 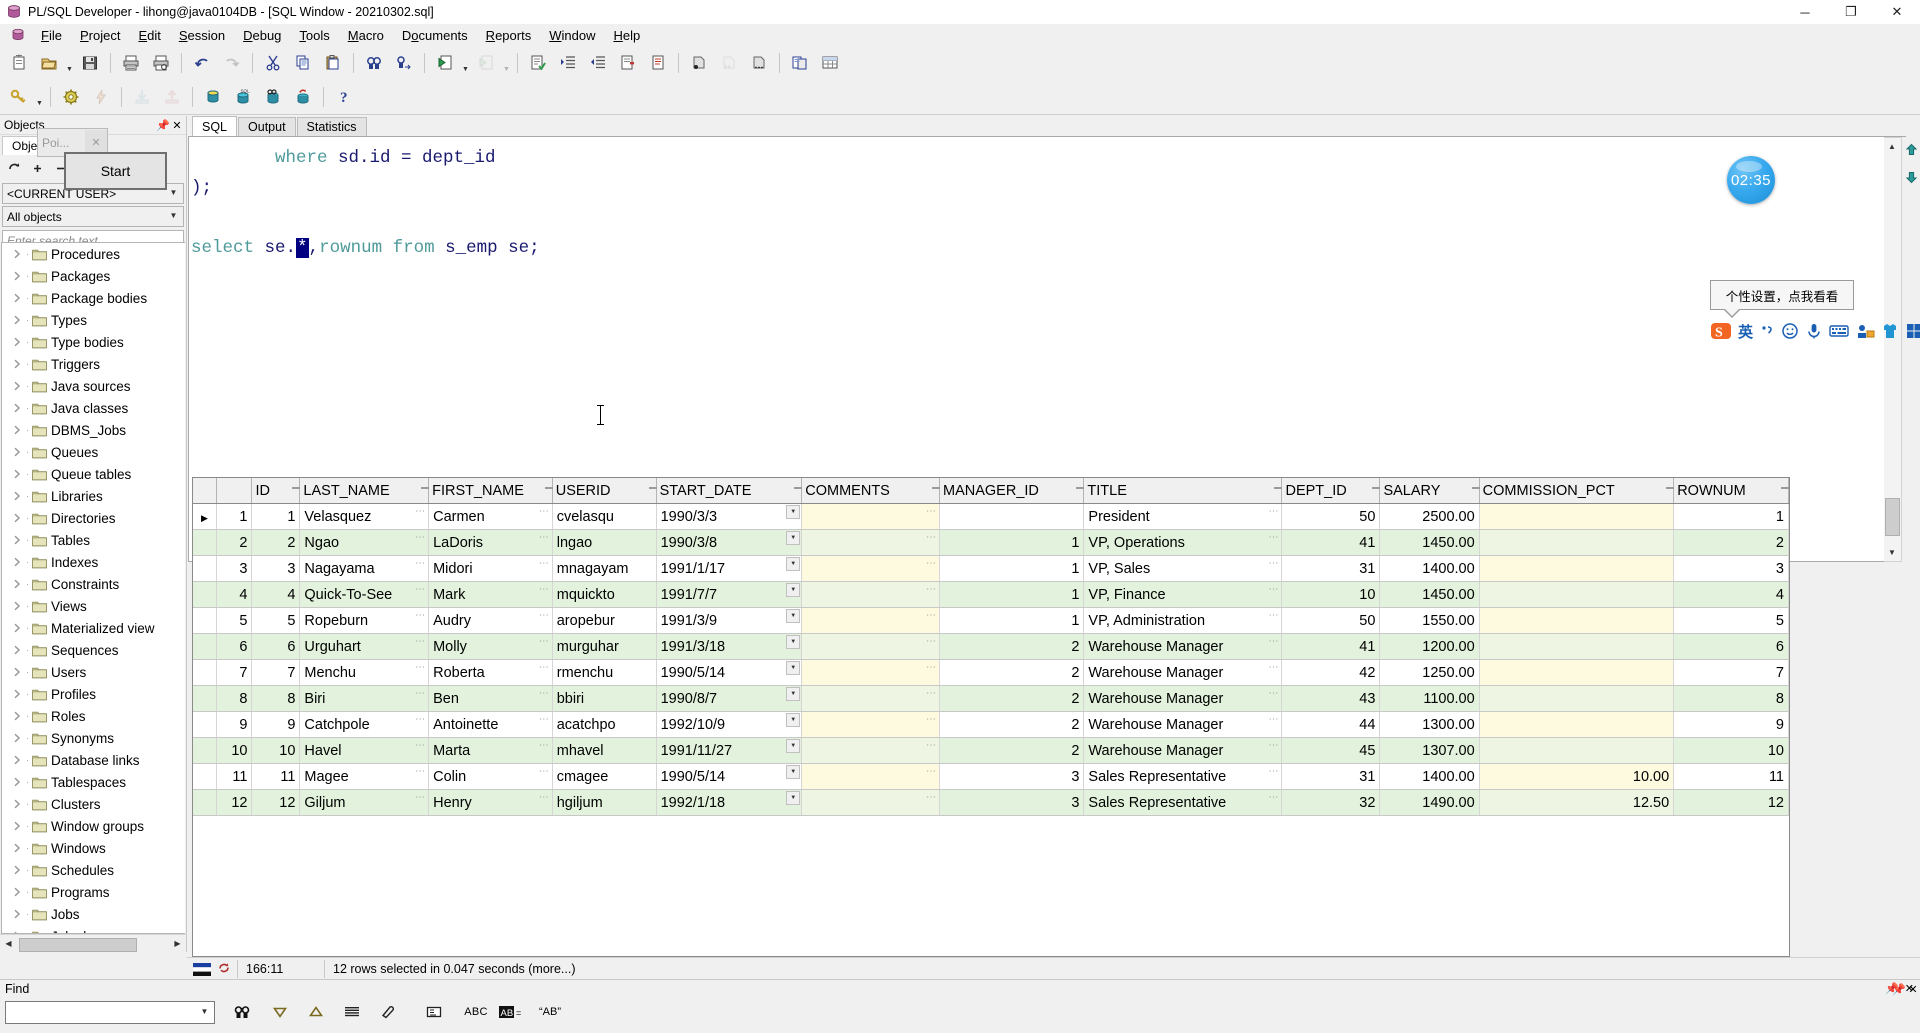 What do you see at coordinates (490, 516) in the screenshot?
I see `cell-first_name: Carmen ⋯` at bounding box center [490, 516].